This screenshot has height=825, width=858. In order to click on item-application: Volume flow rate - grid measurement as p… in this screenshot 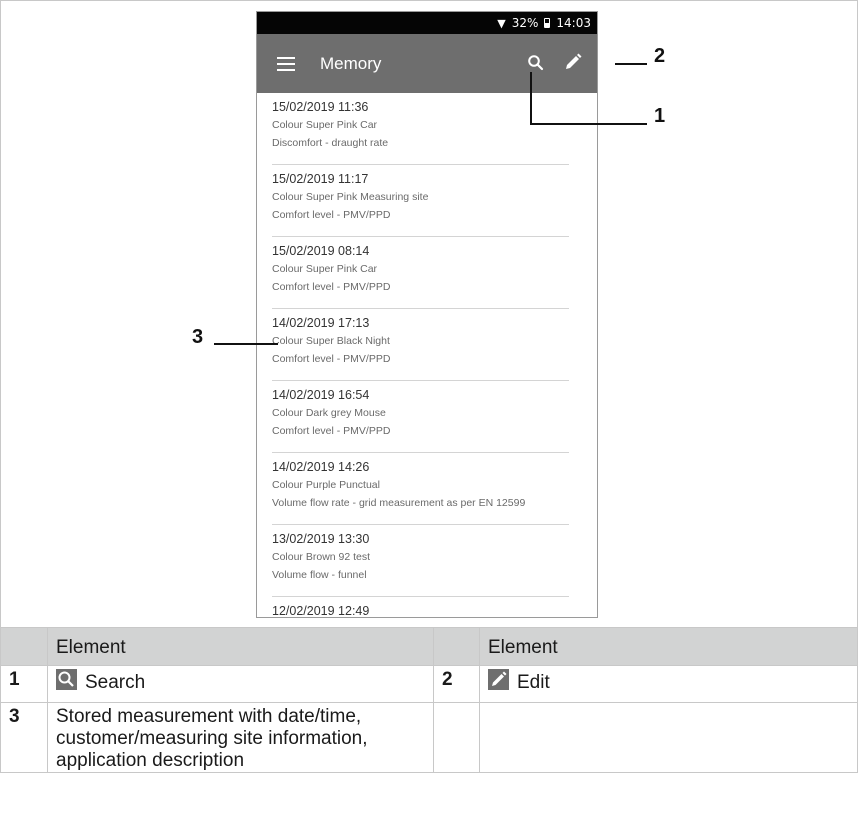, I will do `click(399, 503)`.